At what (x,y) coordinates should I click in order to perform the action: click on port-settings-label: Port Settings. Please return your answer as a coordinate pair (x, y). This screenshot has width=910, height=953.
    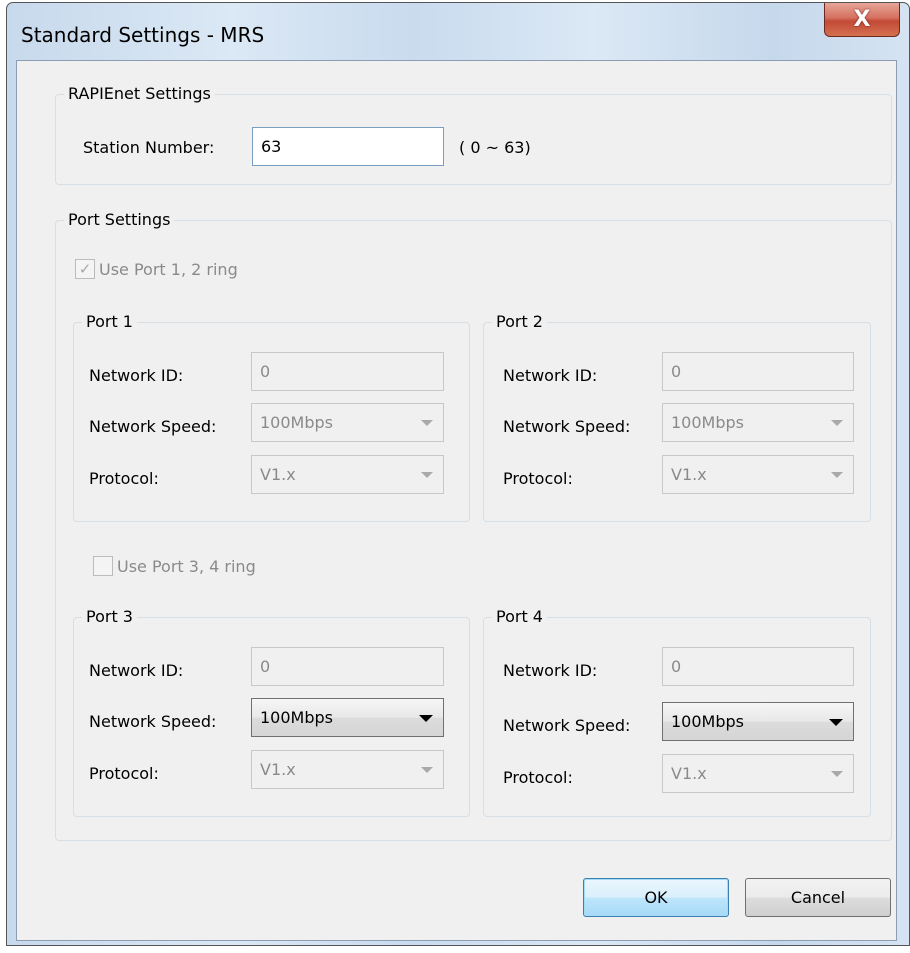
    Looking at the image, I should click on (119, 220).